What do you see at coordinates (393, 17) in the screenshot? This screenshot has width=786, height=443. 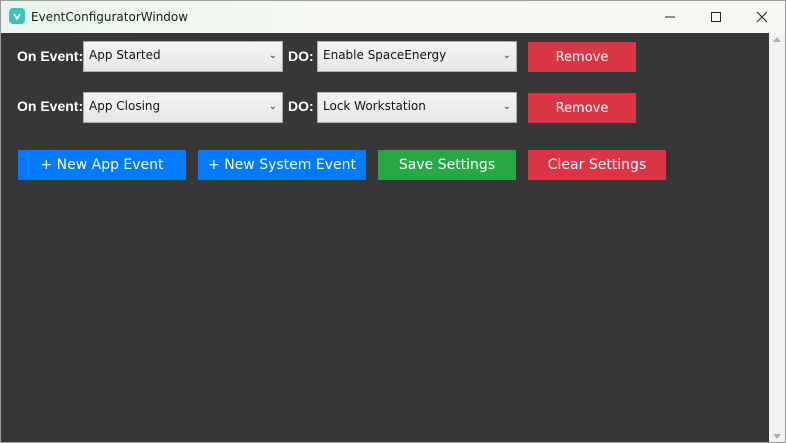 I see `title-bar: EventConfiguratorWindow` at bounding box center [393, 17].